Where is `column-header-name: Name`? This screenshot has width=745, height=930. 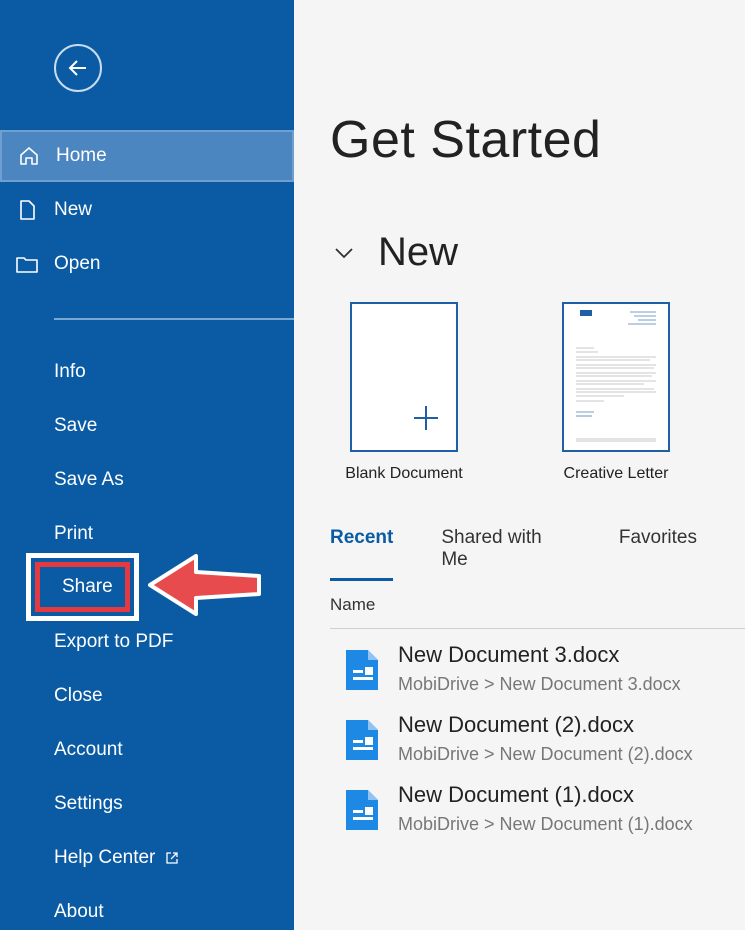
column-header-name: Name is located at coordinates (352, 605).